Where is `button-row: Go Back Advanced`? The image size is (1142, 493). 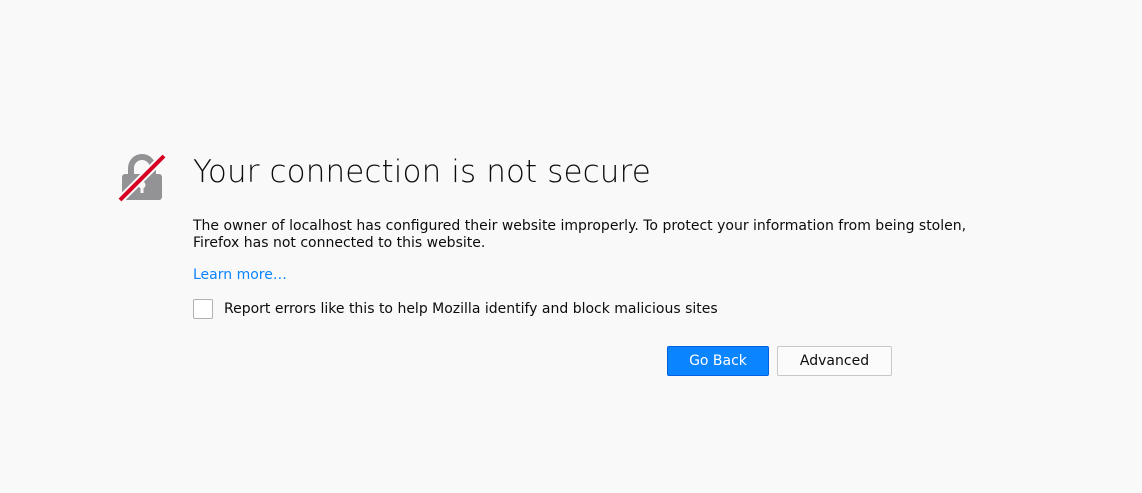
button-row: Go Back Advanced is located at coordinates (779, 361).